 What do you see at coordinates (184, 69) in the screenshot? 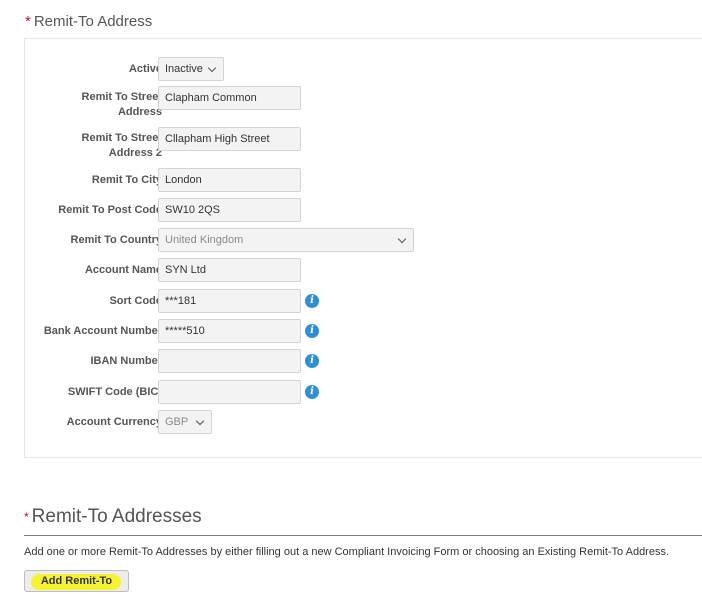
I see `active-value: Inactive` at bounding box center [184, 69].